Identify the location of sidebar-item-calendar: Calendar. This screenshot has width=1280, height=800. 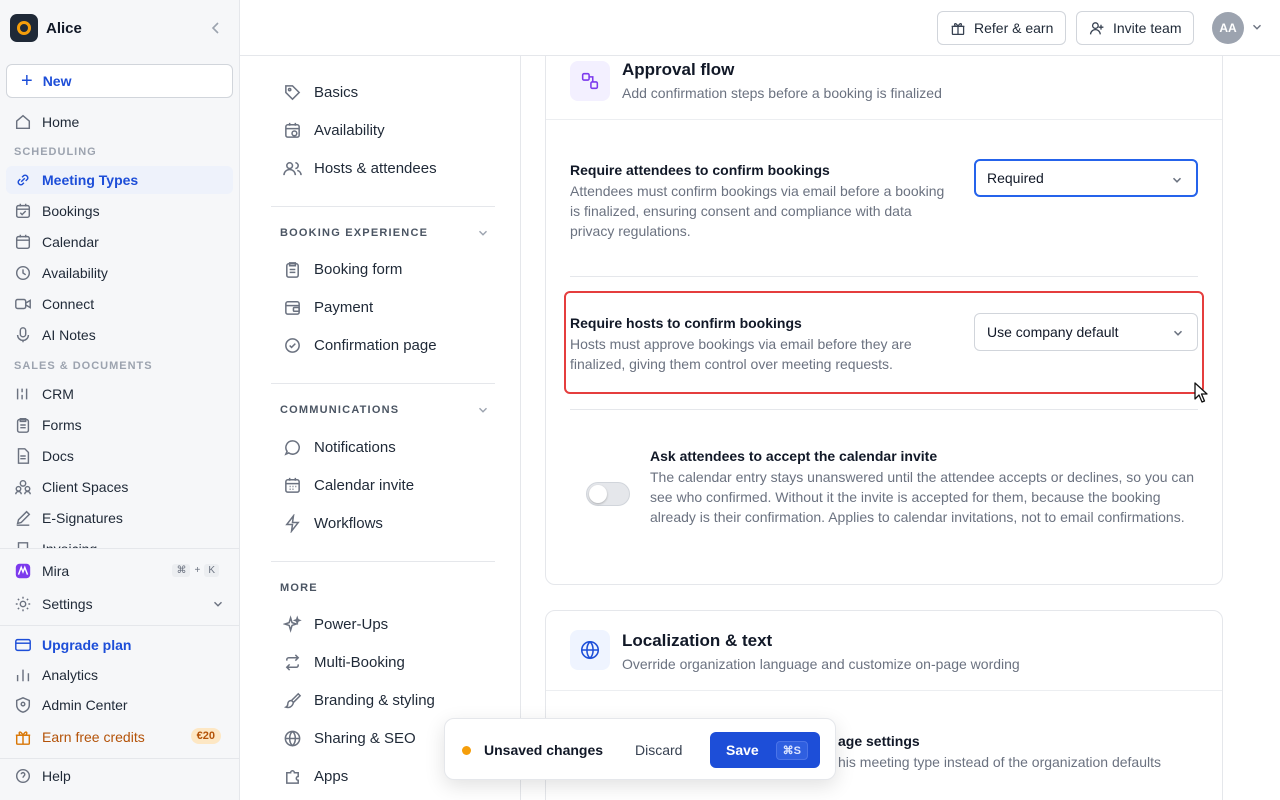
(119, 242).